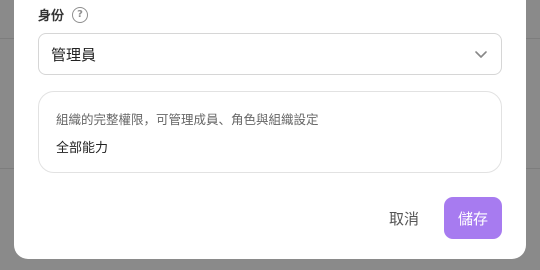 This screenshot has height=270, width=540. I want to click on chevron-down-icon, so click(481, 54).